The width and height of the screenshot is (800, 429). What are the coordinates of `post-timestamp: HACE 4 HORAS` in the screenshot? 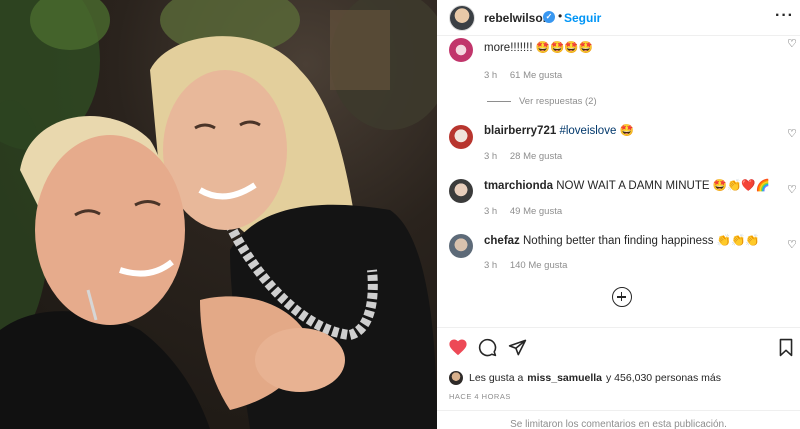 It's located at (480, 396).